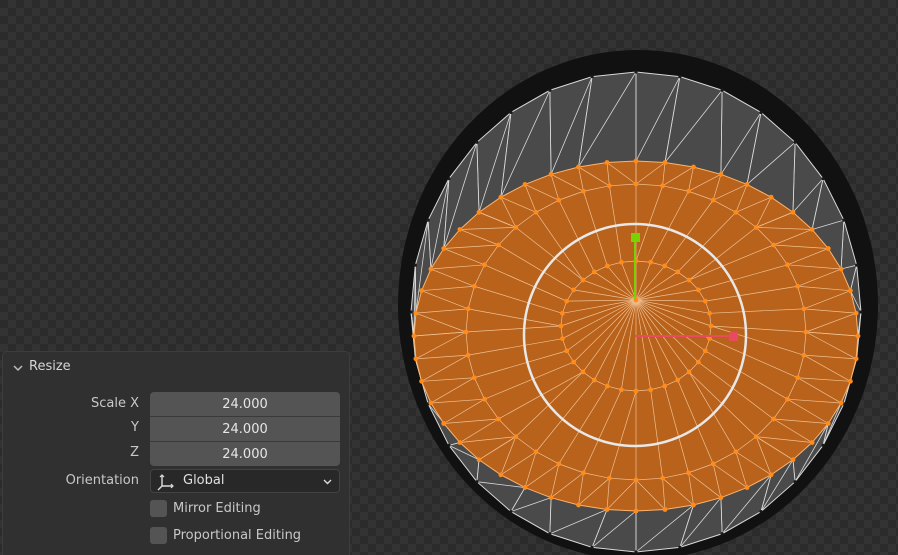  What do you see at coordinates (176, 367) in the screenshot?
I see `panel-header: Resize` at bounding box center [176, 367].